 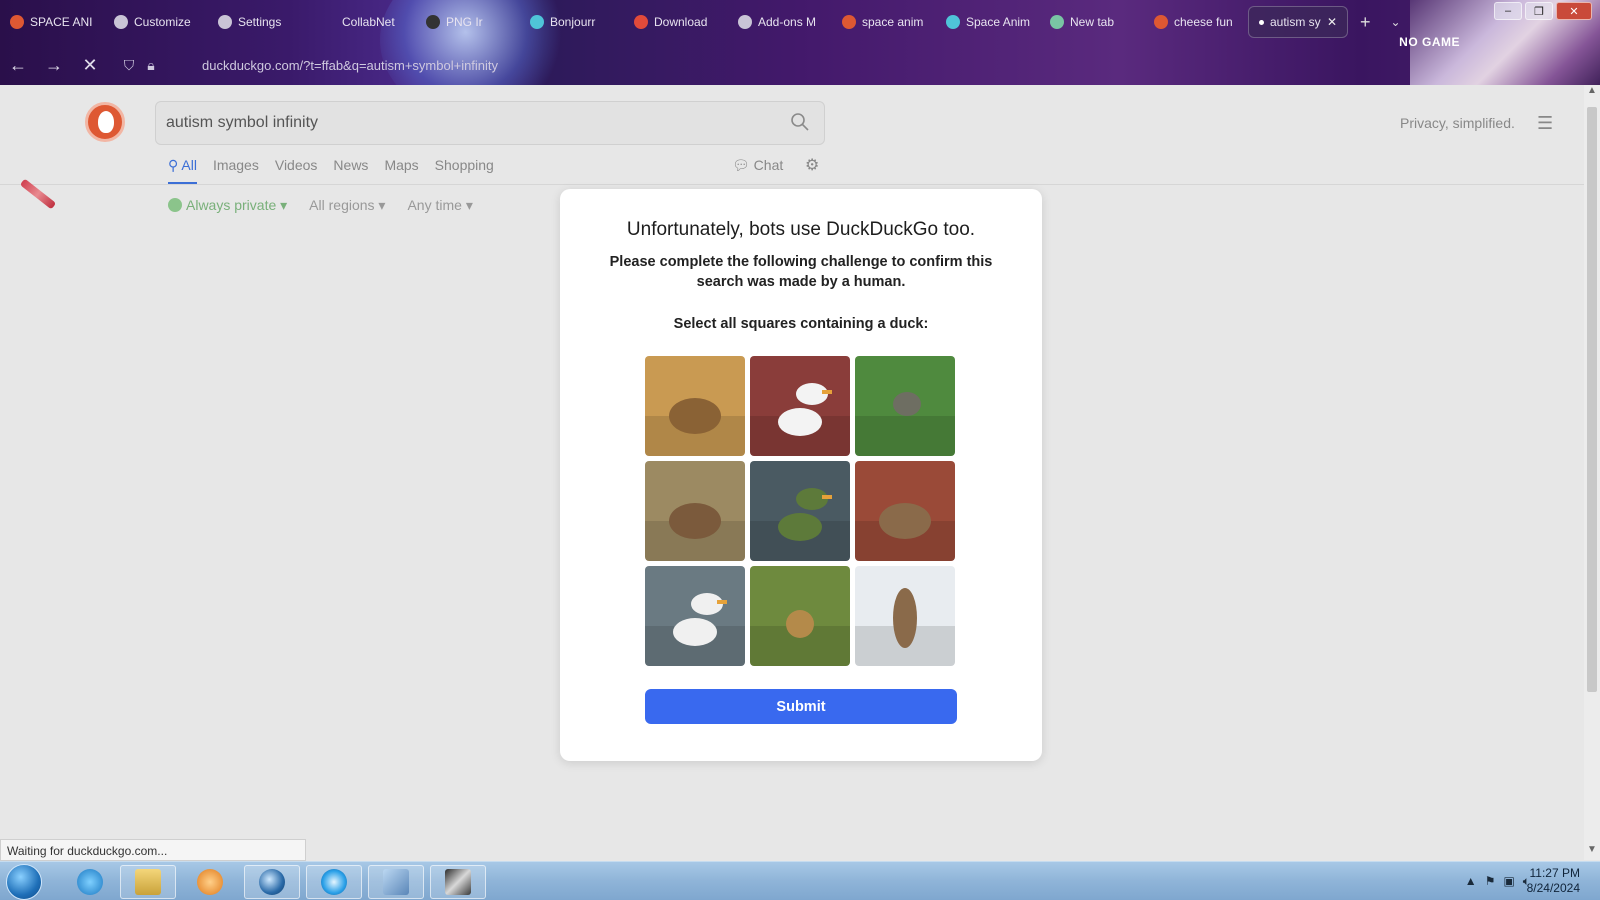 I want to click on browser-tab: Customize, so click(x=156, y=22).